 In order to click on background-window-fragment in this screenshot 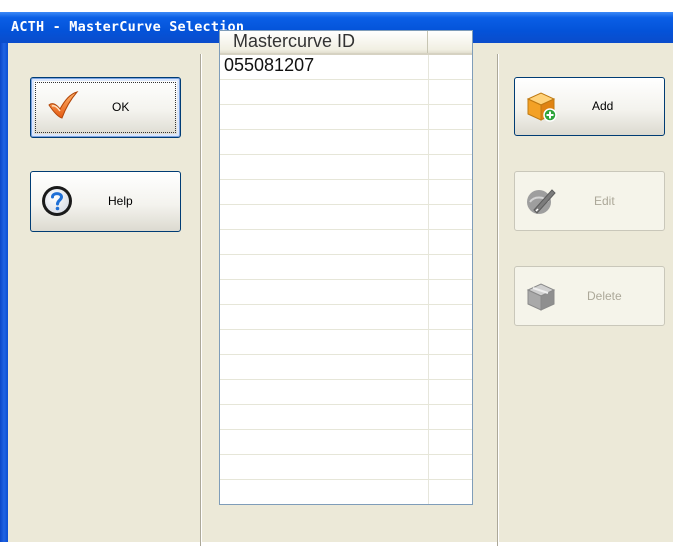, I will do `click(336, 6)`.